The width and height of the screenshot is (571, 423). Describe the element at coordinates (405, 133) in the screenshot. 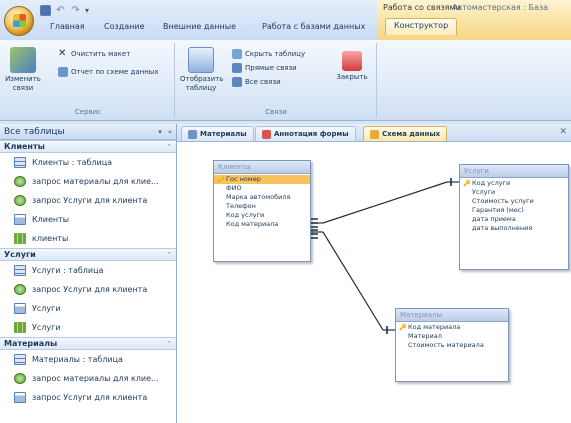

I see `doc-tab-schema: Схема данных` at that location.